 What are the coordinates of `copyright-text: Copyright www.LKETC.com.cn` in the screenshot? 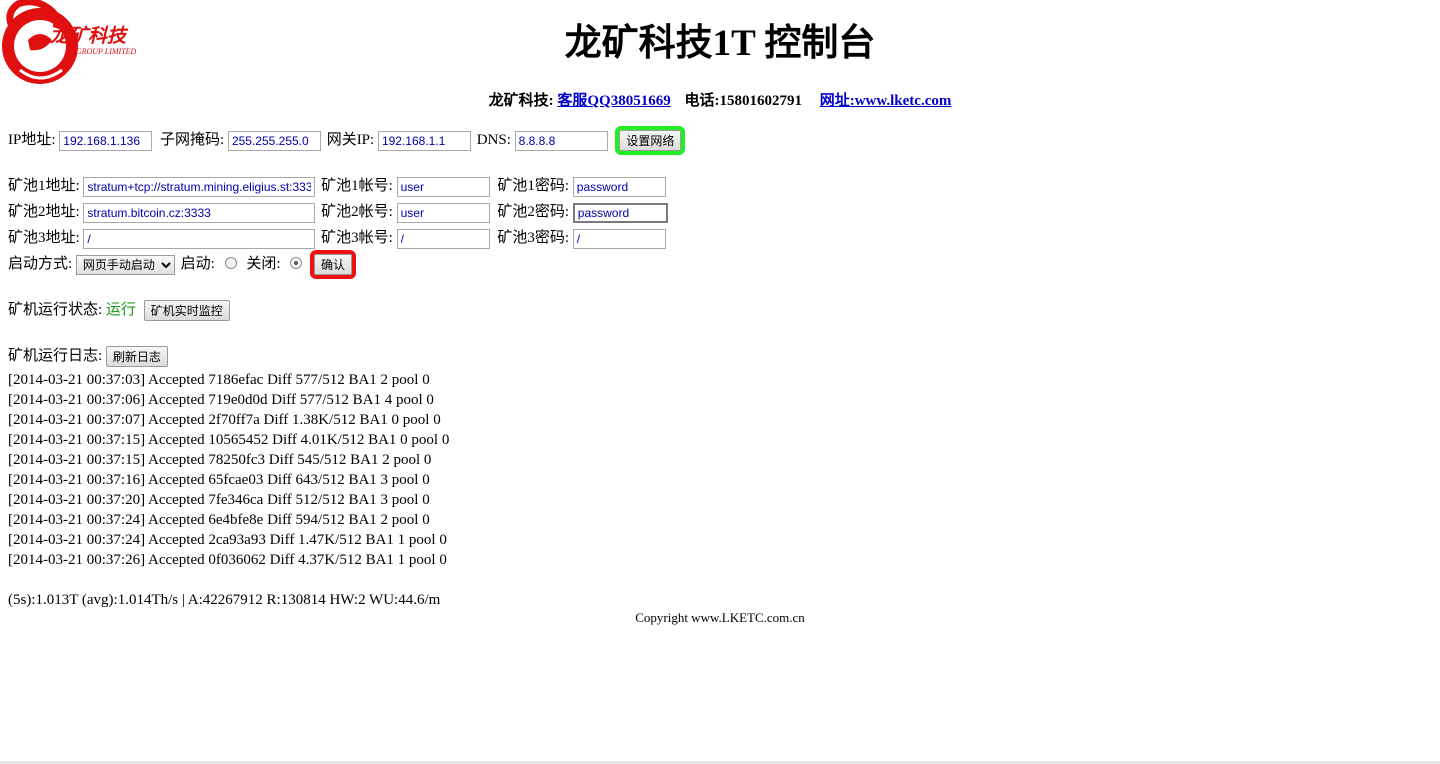 It's located at (720, 617).